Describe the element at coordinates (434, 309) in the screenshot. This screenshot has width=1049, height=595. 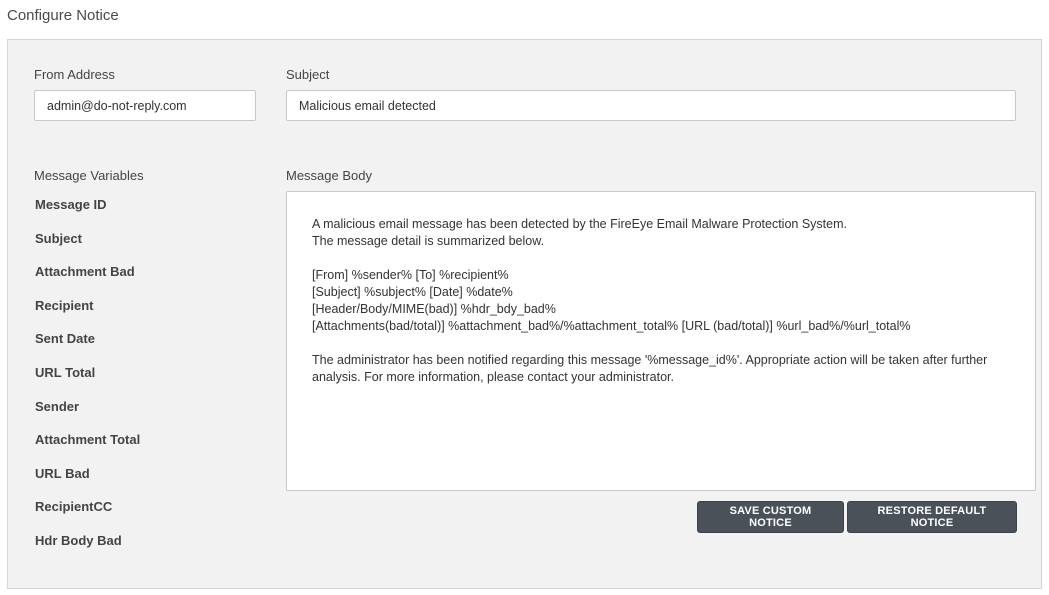
I see `message-body-line: [Header/Body/MIME(bad)] %hdr_bdy_bad%` at that location.